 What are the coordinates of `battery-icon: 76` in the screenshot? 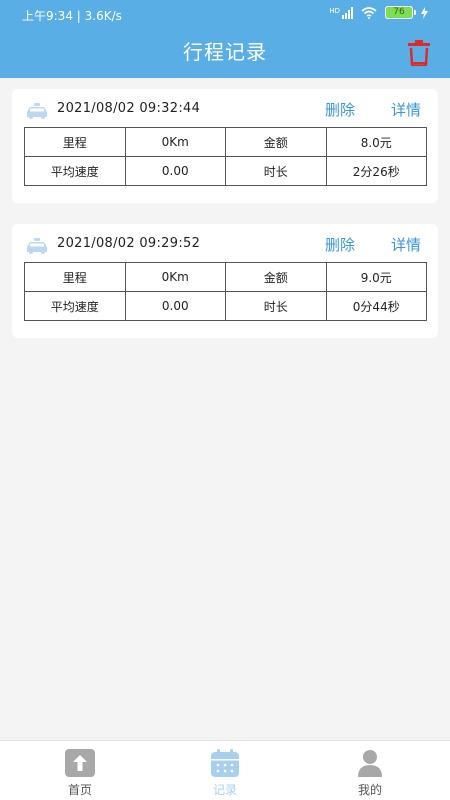 It's located at (400, 12).